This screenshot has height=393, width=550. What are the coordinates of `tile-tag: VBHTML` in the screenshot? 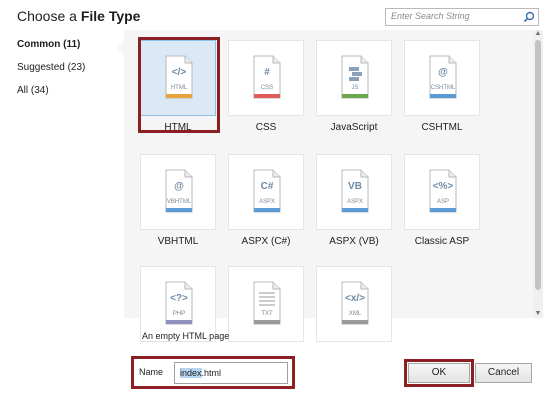 It's located at (179, 202).